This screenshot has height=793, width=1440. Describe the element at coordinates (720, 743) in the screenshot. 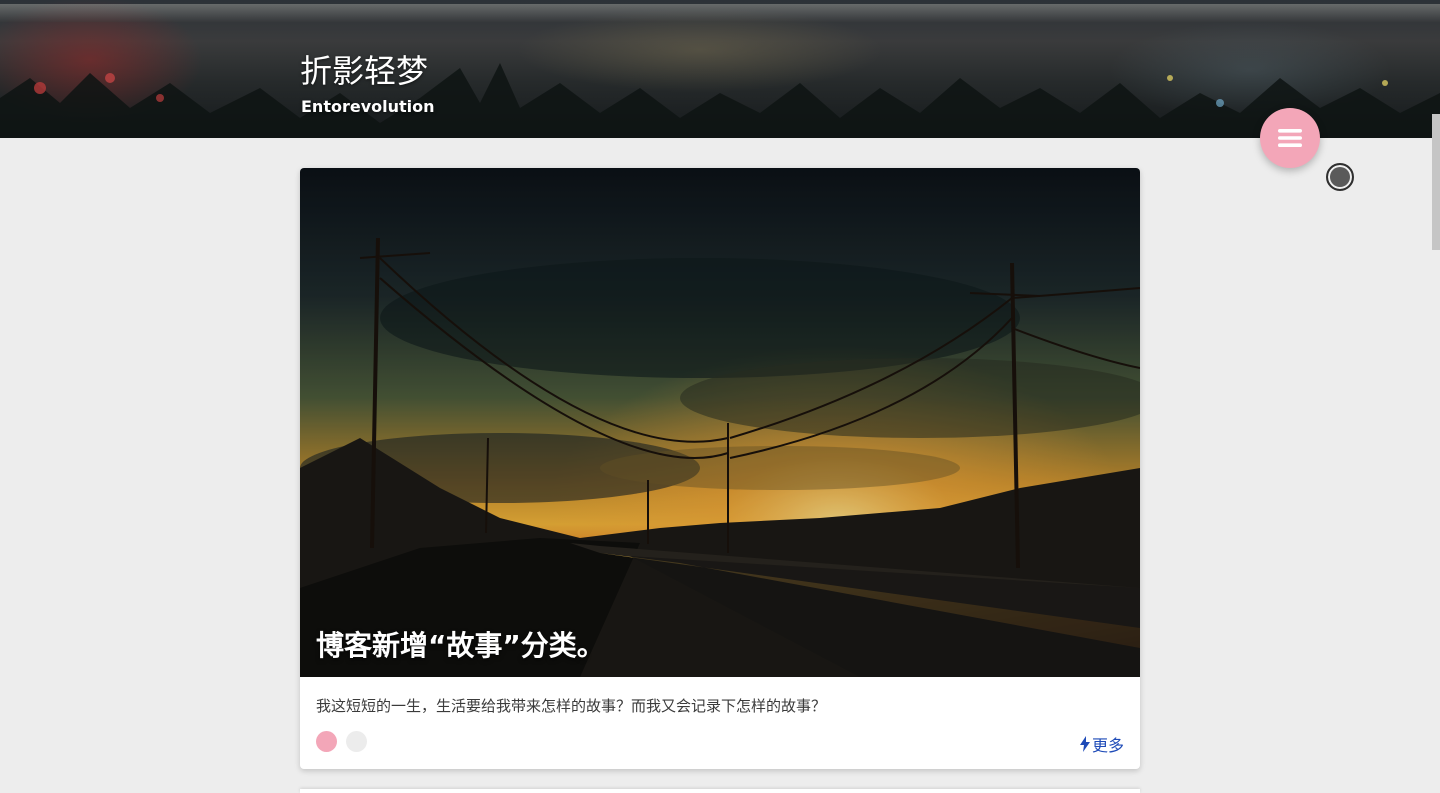

I see `post-footer: 更多` at that location.